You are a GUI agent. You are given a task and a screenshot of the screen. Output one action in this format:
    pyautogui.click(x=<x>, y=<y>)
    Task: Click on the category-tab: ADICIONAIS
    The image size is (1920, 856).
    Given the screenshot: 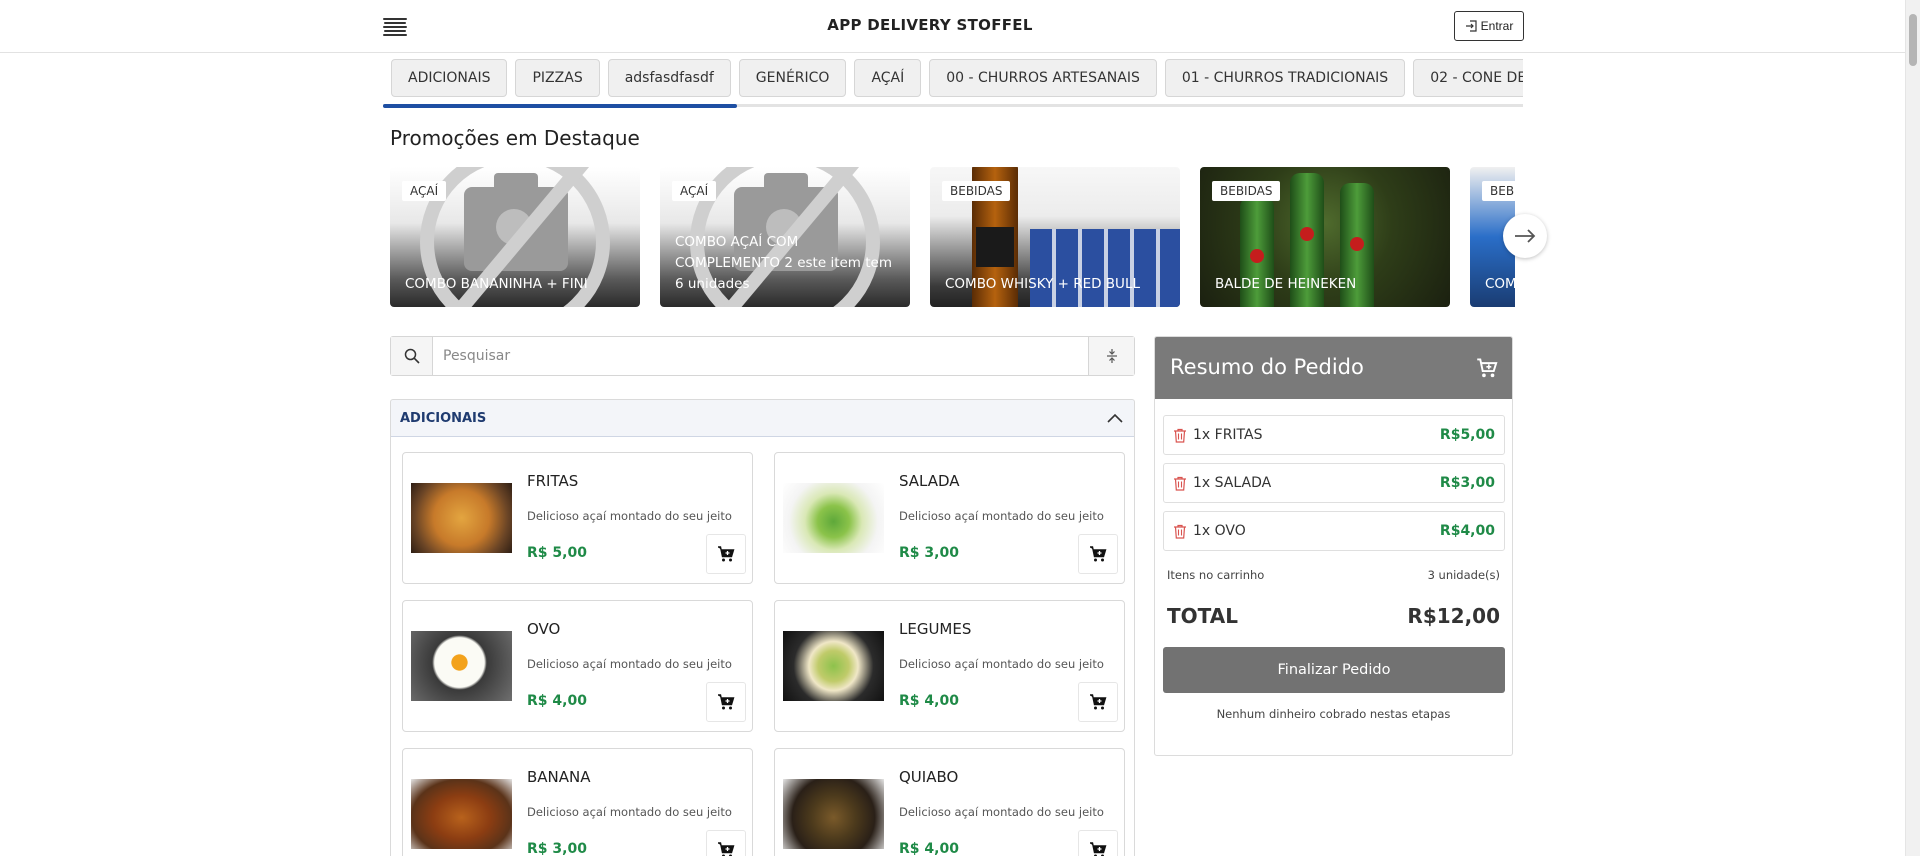 What is the action you would take?
    pyautogui.click(x=449, y=78)
    